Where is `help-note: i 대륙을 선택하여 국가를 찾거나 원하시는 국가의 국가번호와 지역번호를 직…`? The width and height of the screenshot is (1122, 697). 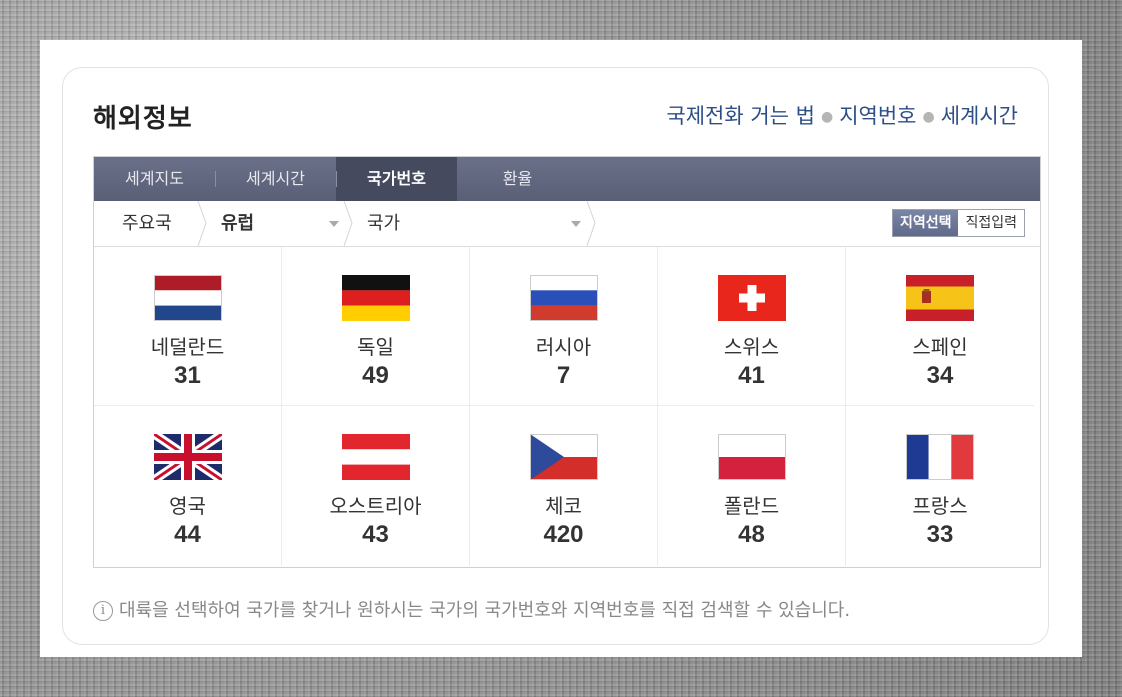 help-note: i 대륙을 선택하여 국가를 찾거나 원하시는 국가의 국가번호와 지역번호를 직… is located at coordinates (471, 609).